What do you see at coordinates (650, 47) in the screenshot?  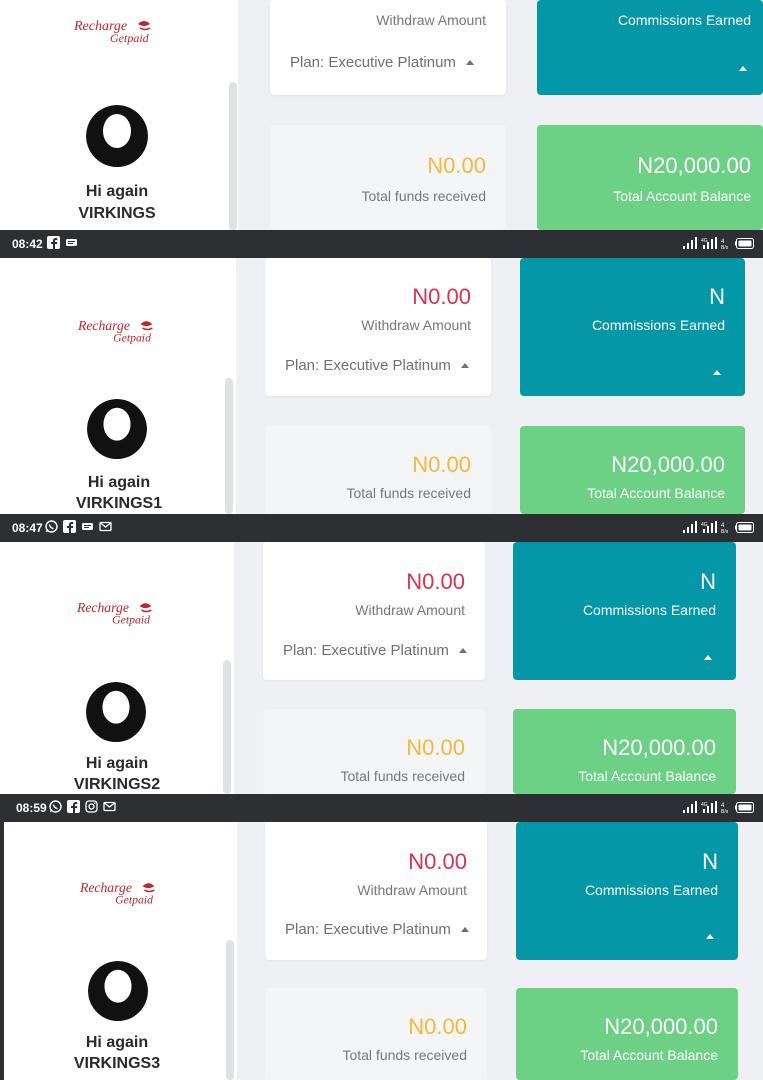 I see `commissions-card: Commissions Earned` at bounding box center [650, 47].